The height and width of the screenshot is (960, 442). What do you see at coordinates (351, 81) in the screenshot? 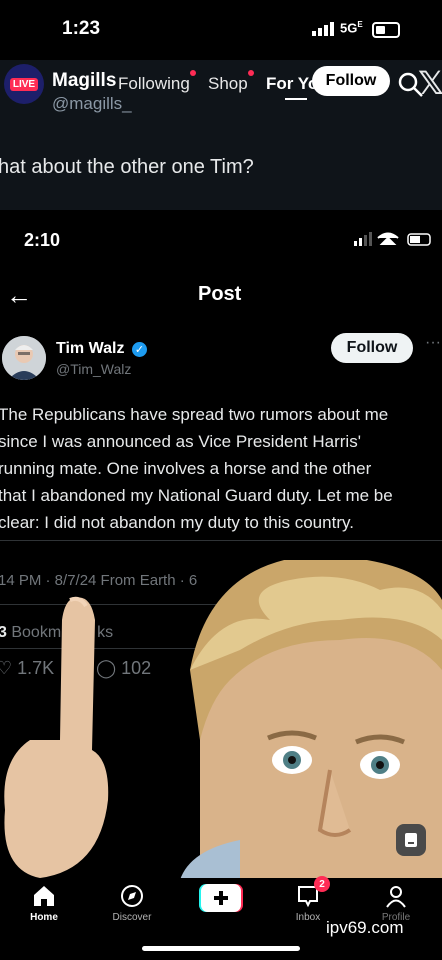
I see `outer-follow-button: Follow` at bounding box center [351, 81].